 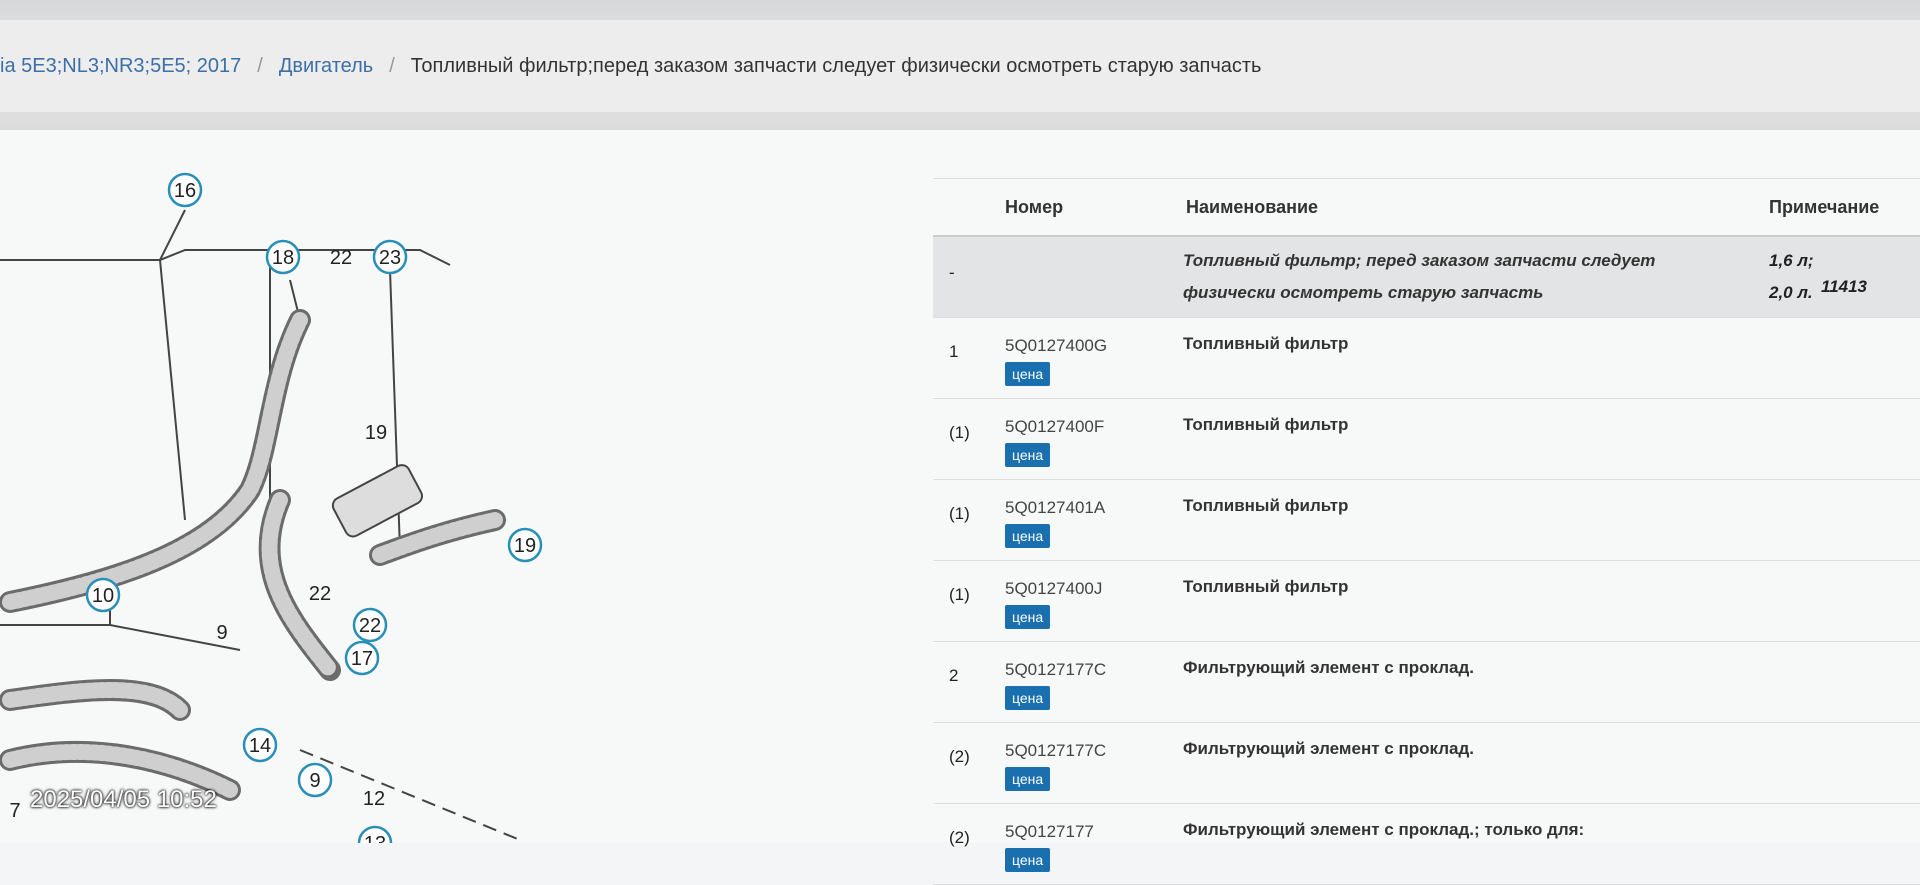 I want to click on breadcrumb-section-link: Двигатель, so click(x=326, y=66).